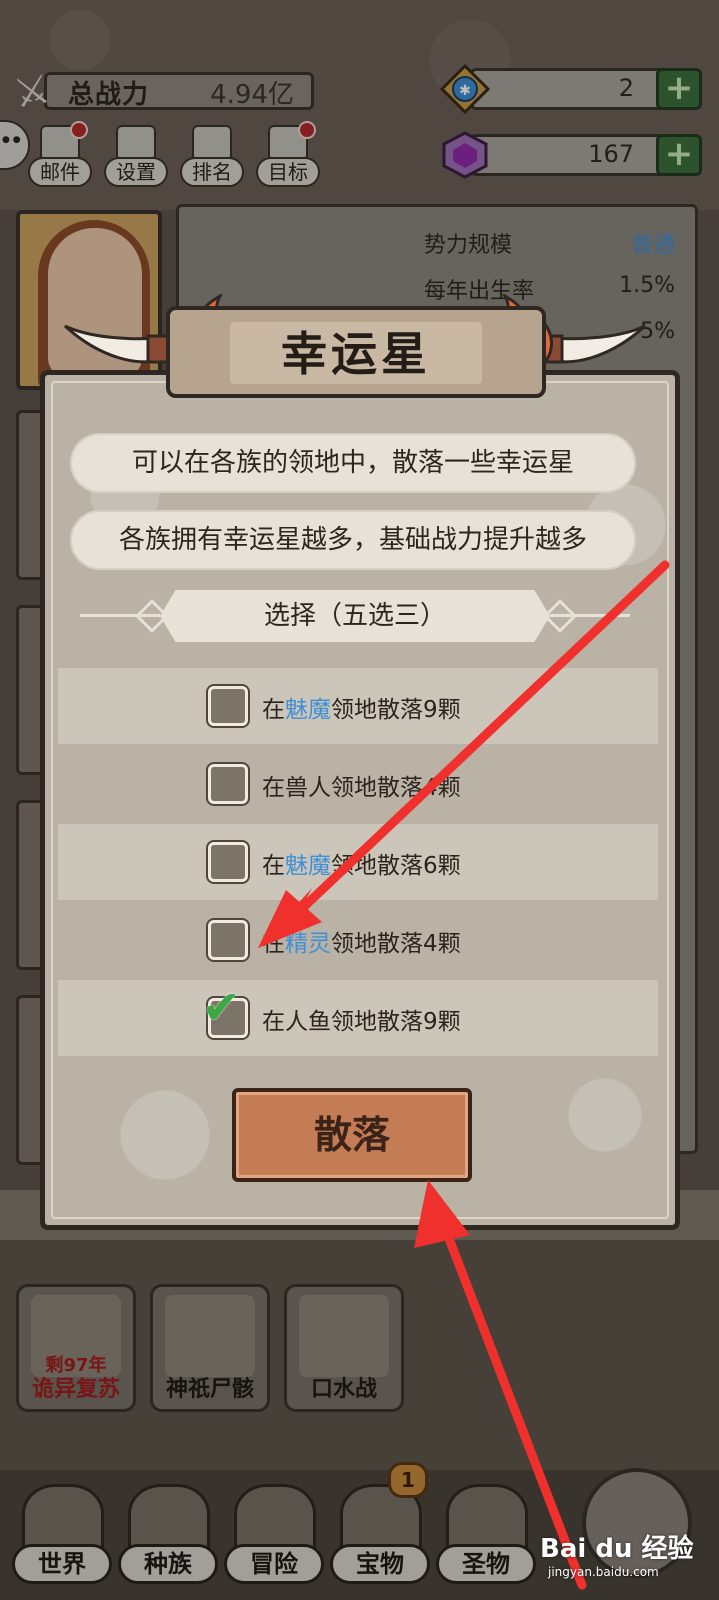 This screenshot has height=1600, width=719. What do you see at coordinates (221, 1007) in the screenshot?
I see `checkmark-icon: ✔` at bounding box center [221, 1007].